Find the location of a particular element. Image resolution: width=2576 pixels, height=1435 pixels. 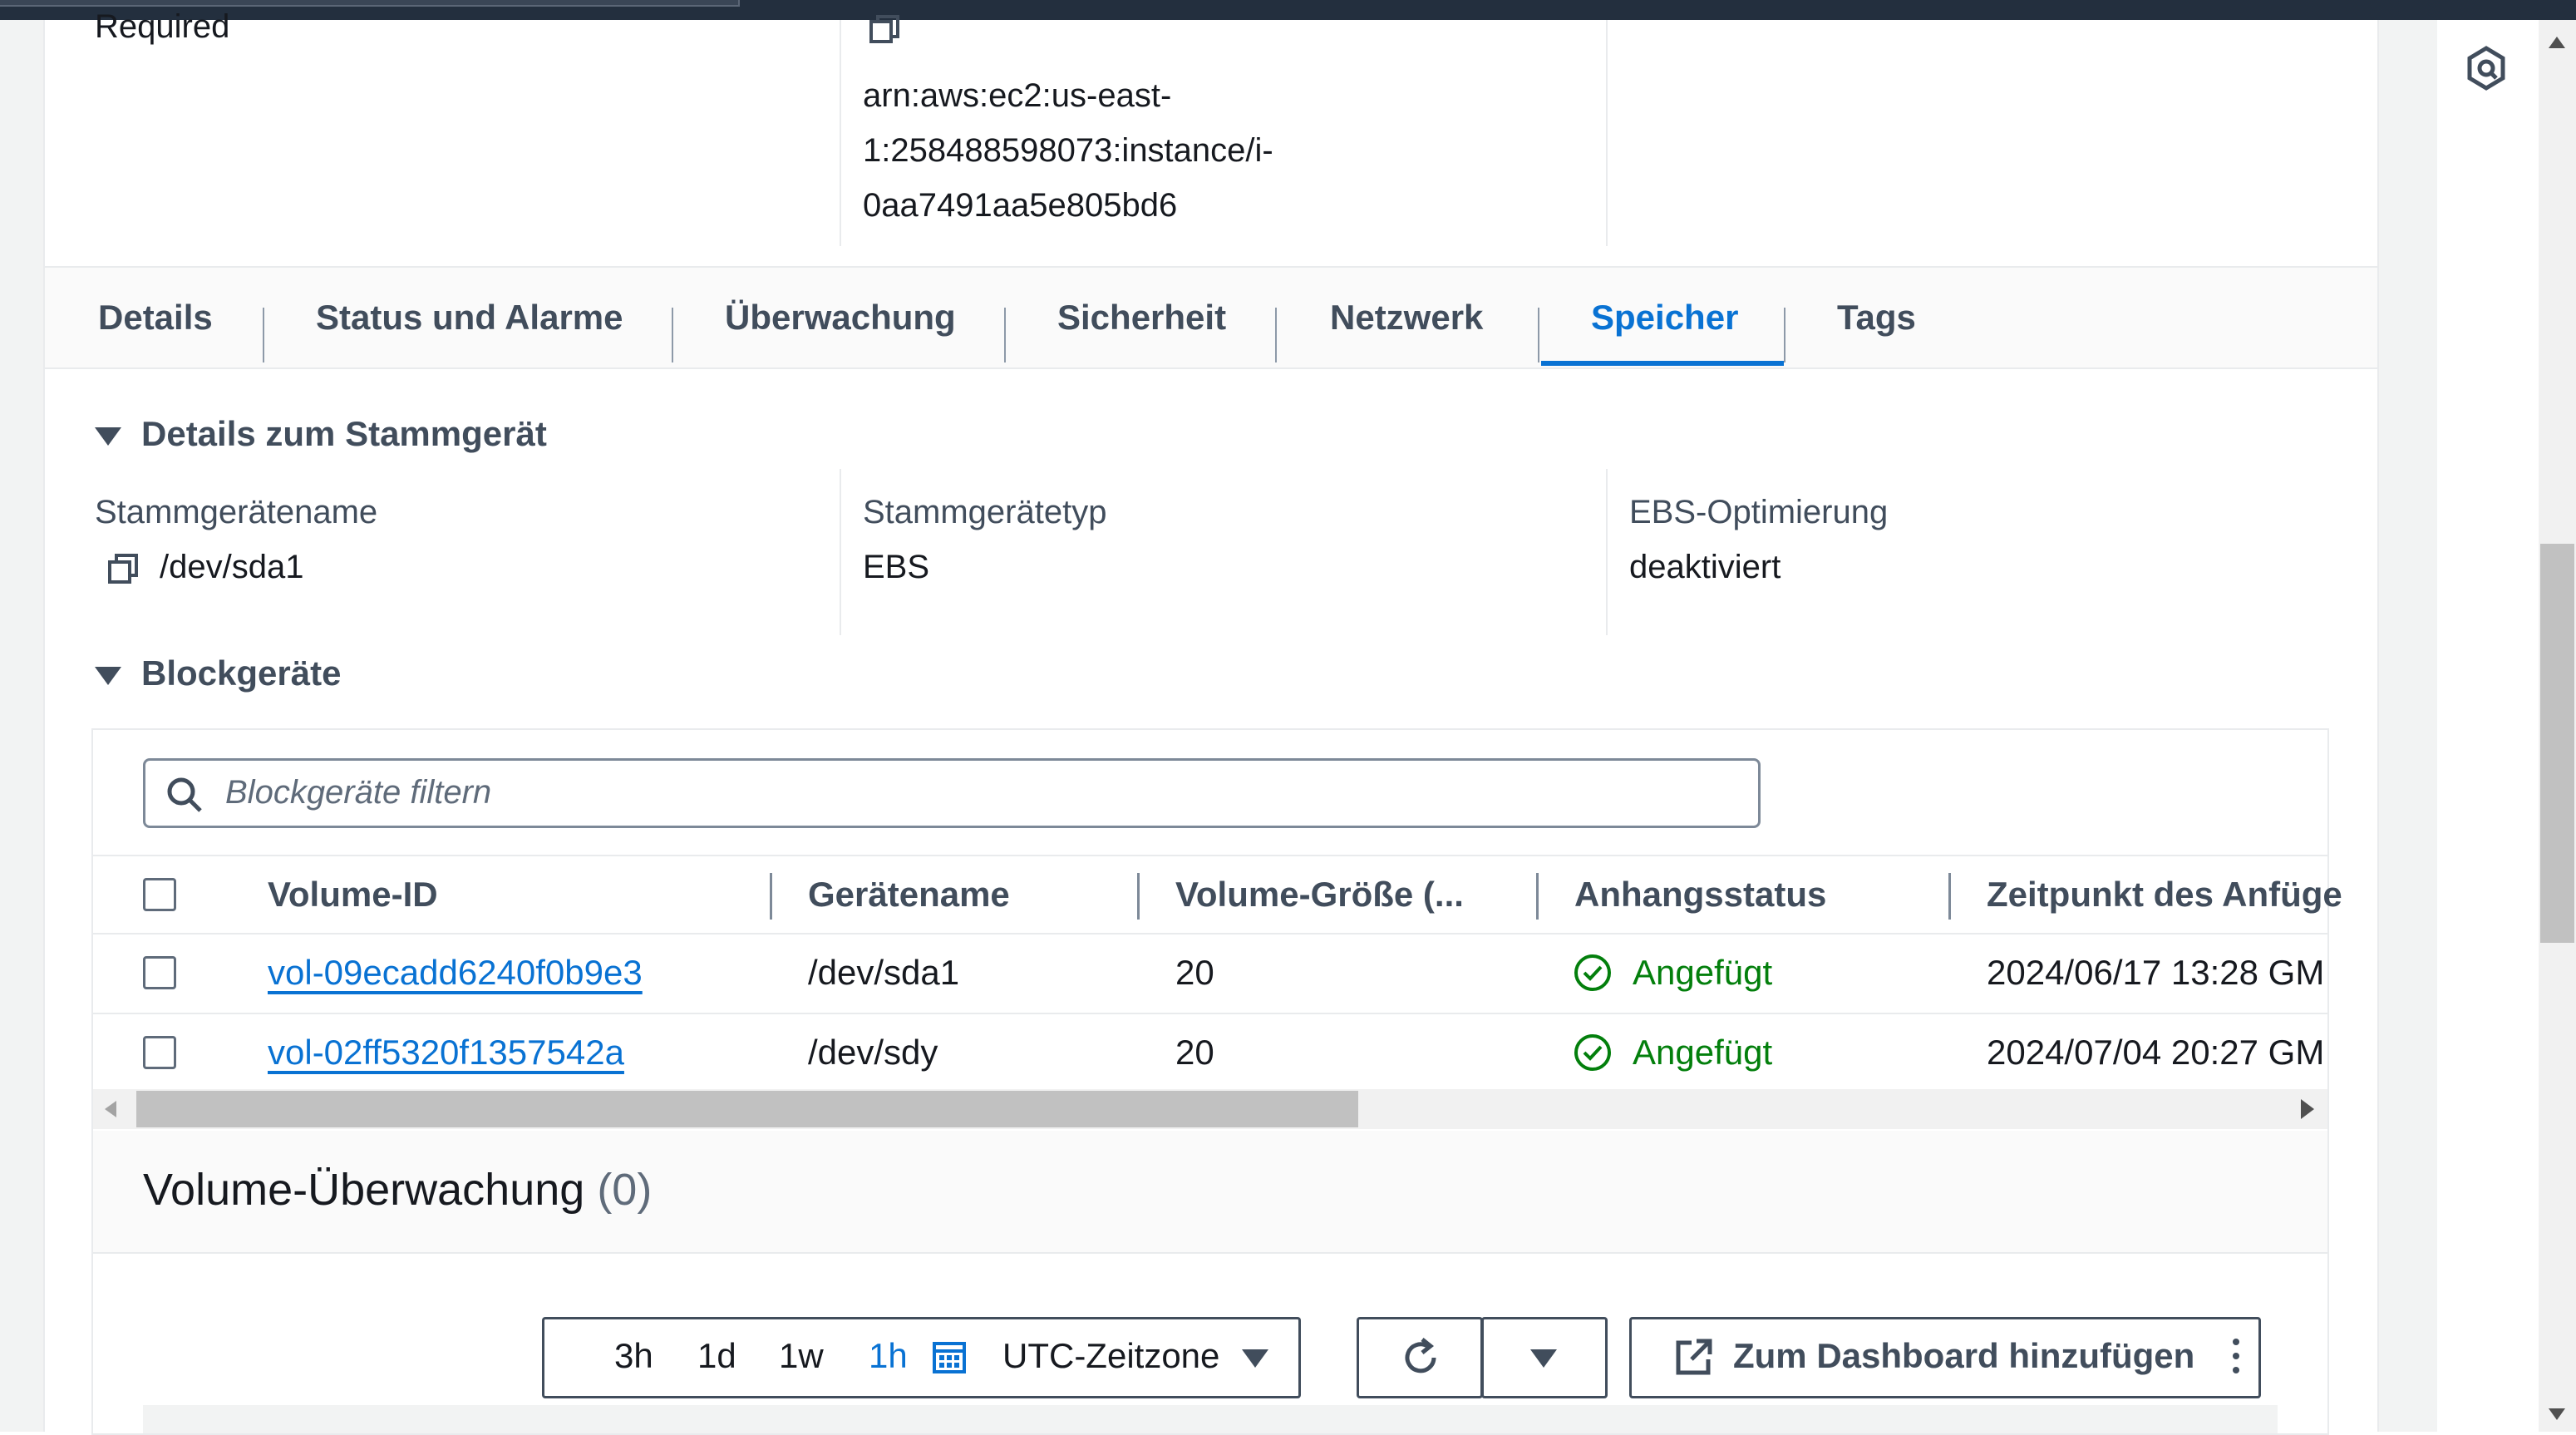

column-attach-time: Zeitpunkt des Anfüge is located at coordinates (2164, 894).